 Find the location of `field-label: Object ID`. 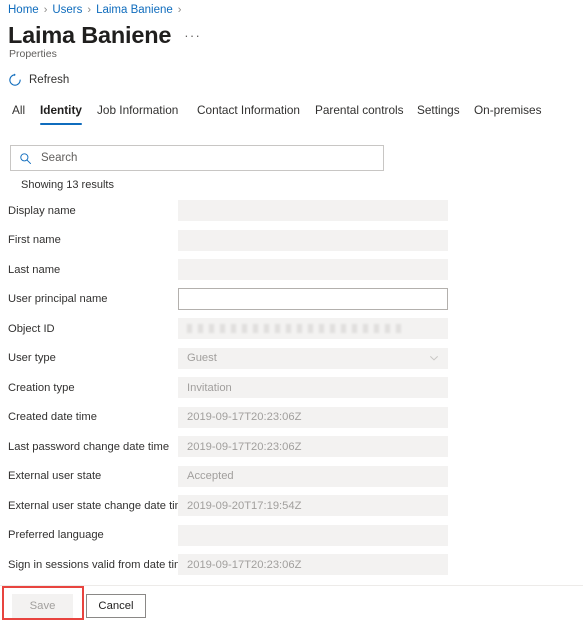

field-label: Object ID is located at coordinates (31, 328).